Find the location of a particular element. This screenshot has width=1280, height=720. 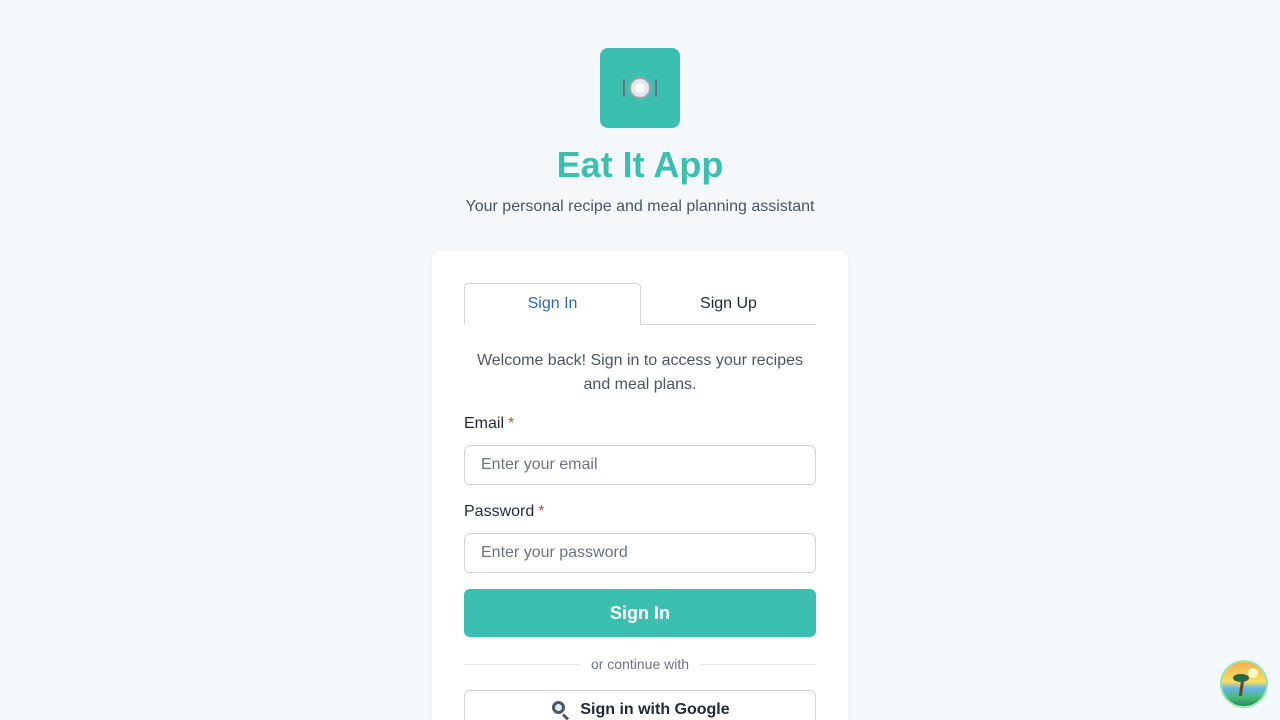

palm-leaves-icon is located at coordinates (1241, 678).